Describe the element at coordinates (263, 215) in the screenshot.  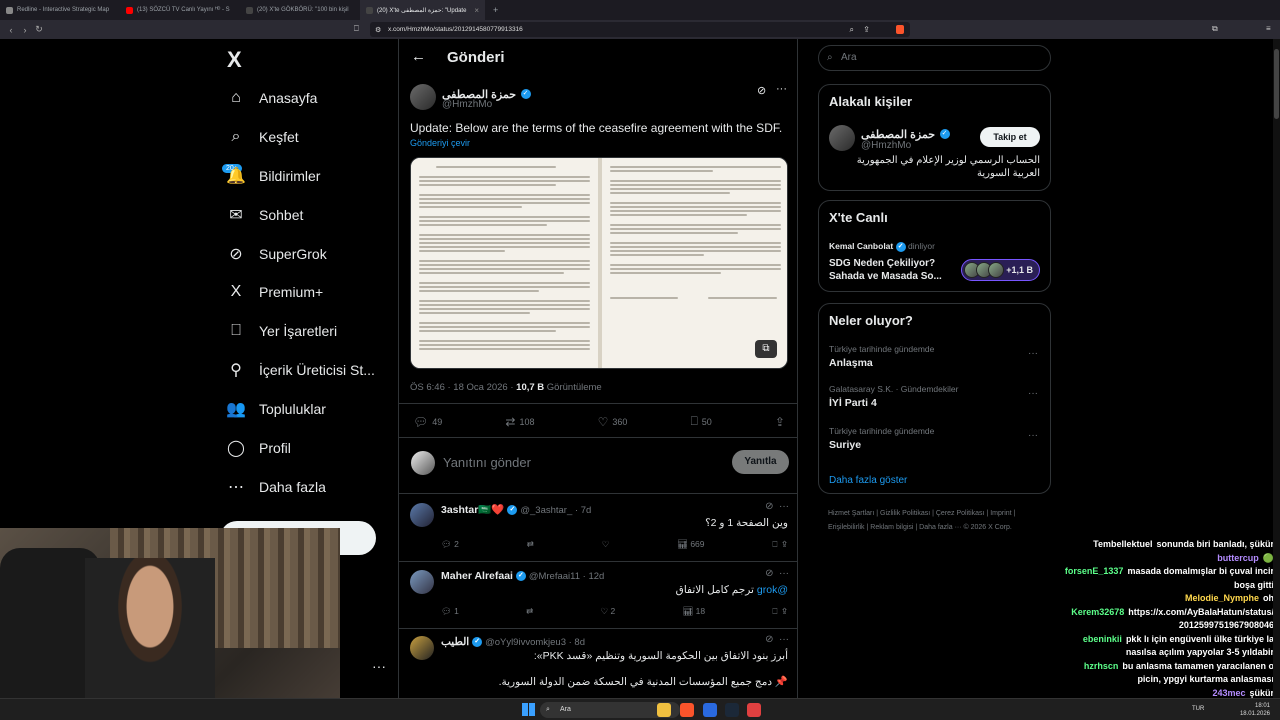
I see `nav-chat: ✉ Sohbet` at that location.